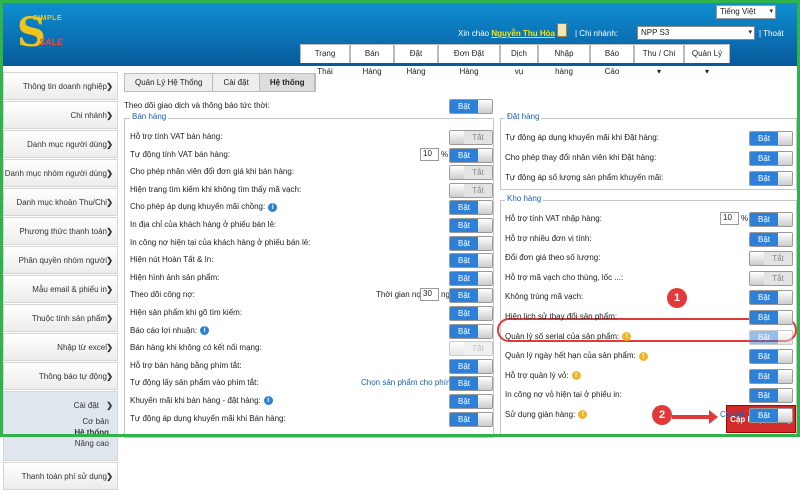 The width and height of the screenshot is (800, 491). I want to click on setting-label-text: Theo dõi công nợ:, so click(162, 295).